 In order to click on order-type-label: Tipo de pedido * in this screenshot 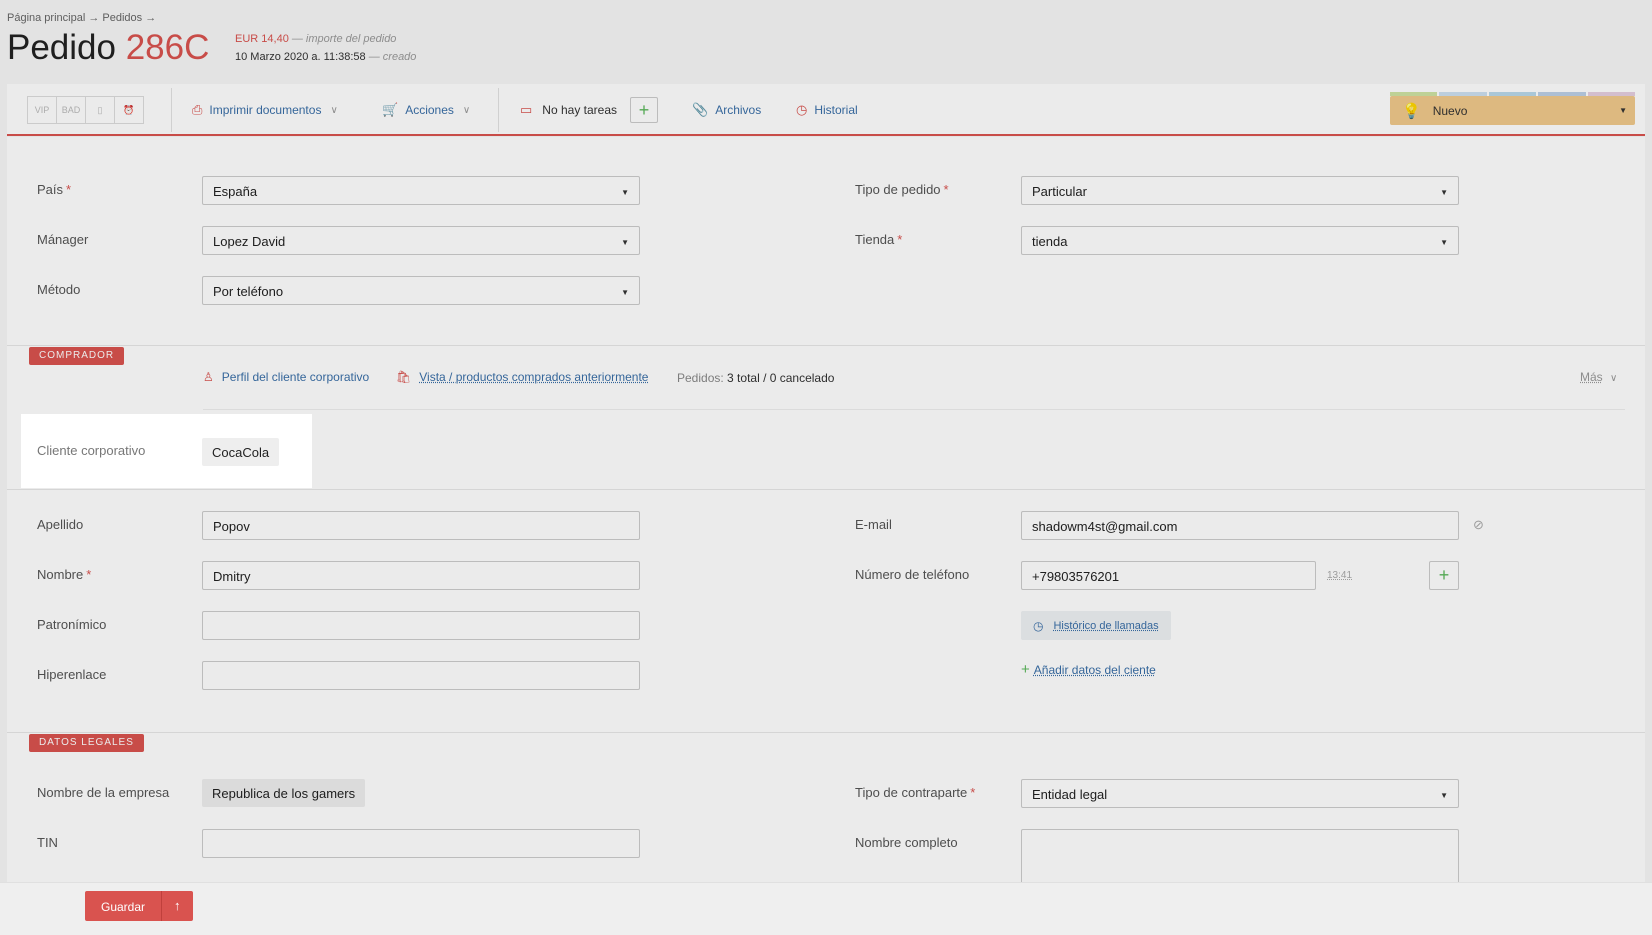, I will do `click(902, 189)`.